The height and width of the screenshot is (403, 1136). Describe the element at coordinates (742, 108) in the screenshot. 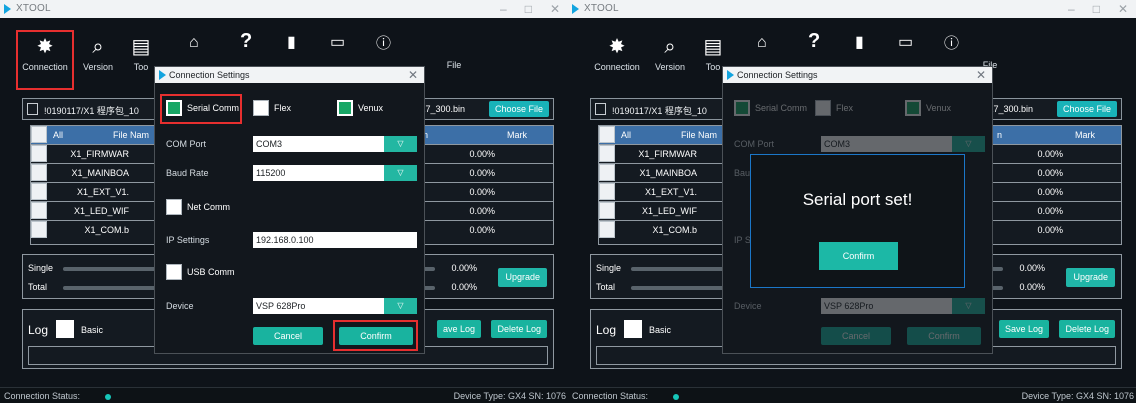

I see `serial-comm-checkbox` at that location.